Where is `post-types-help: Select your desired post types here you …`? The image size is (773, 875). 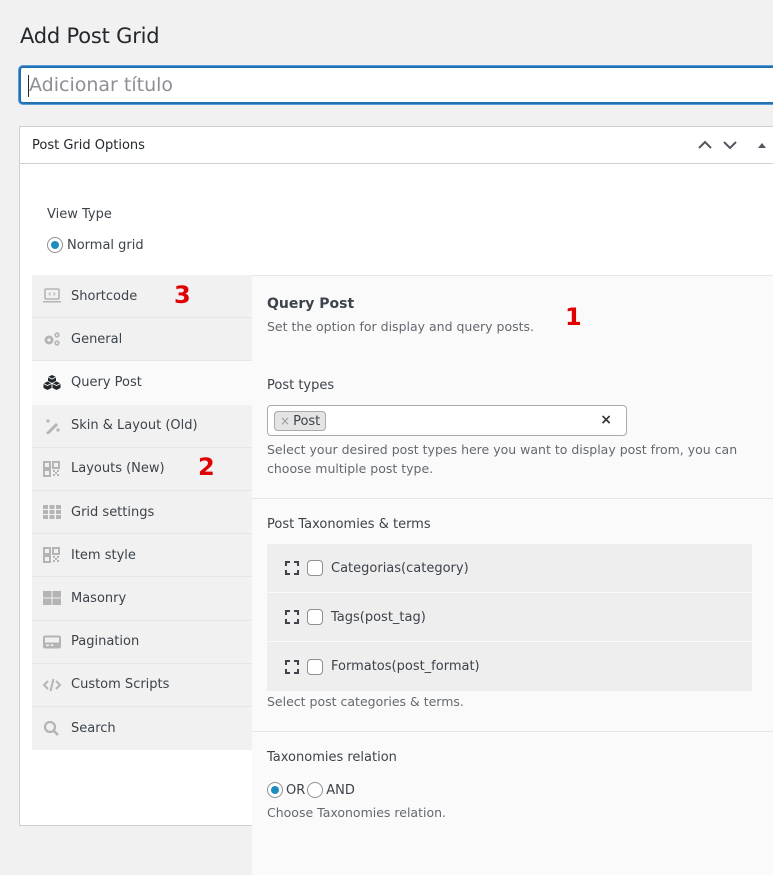
post-types-help: Select your desired post types here you … is located at coordinates (502, 459).